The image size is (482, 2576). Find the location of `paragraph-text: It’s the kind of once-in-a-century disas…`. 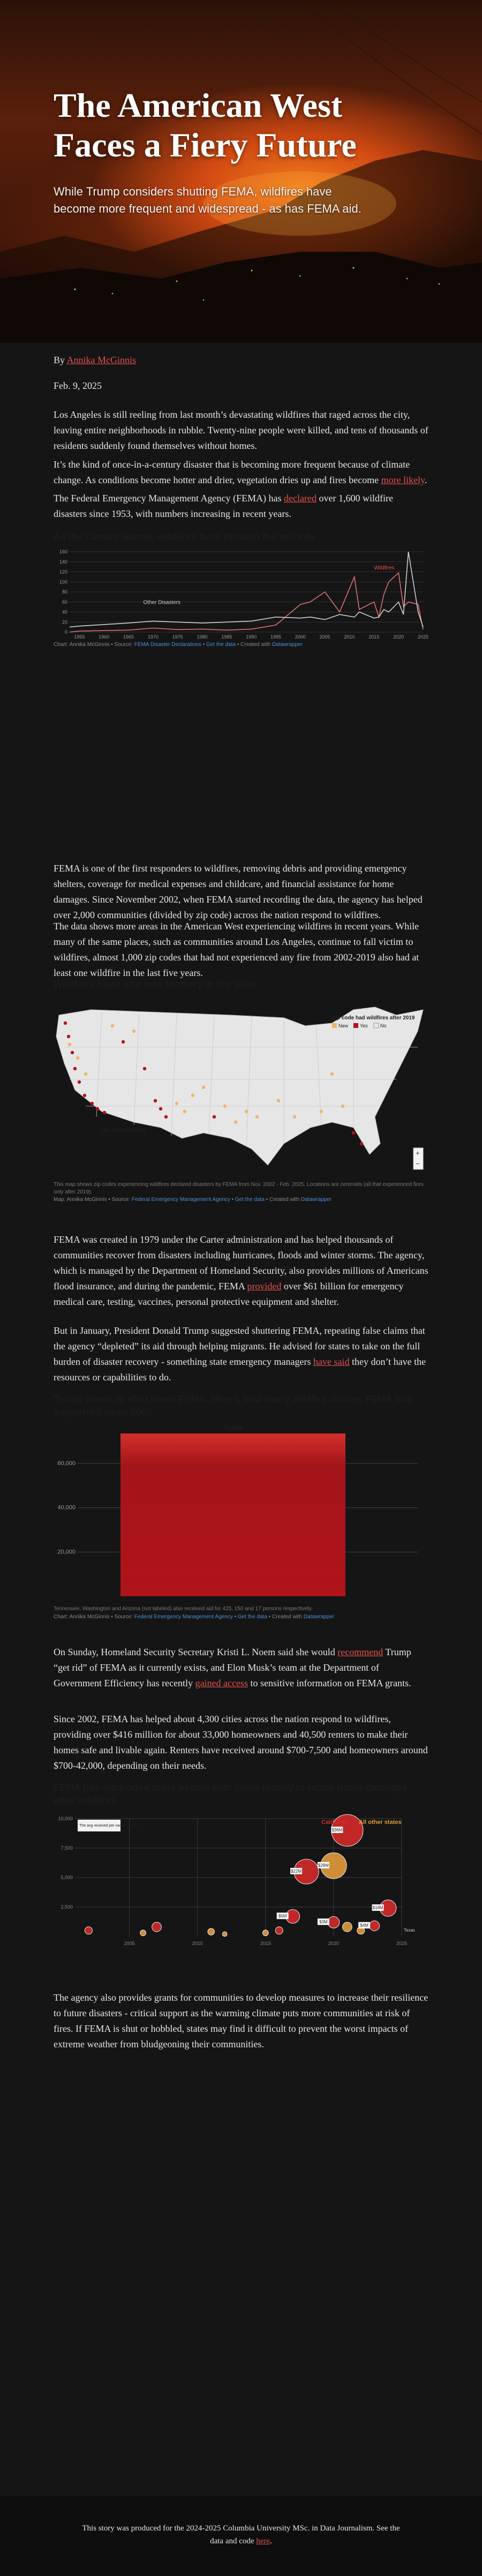

paragraph-text: It’s the kind of once-in-a-century disas… is located at coordinates (232, 472).